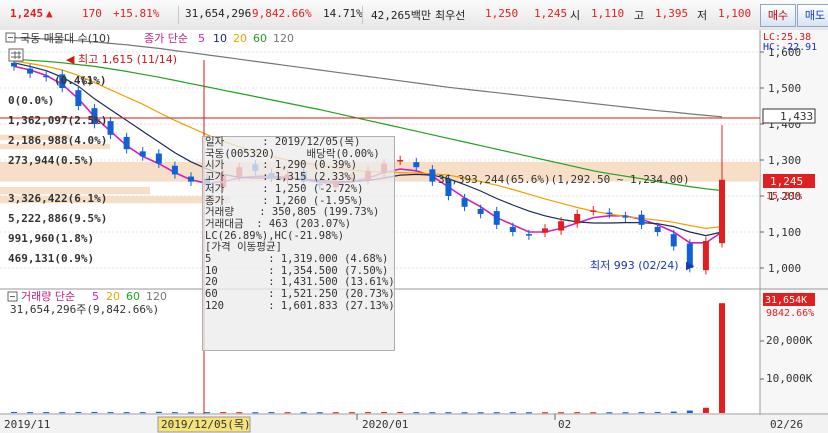 The width and height of the screenshot is (828, 433). Describe the element at coordinates (113, 296) in the screenshot. I see `vol-period-20: 20` at that location.